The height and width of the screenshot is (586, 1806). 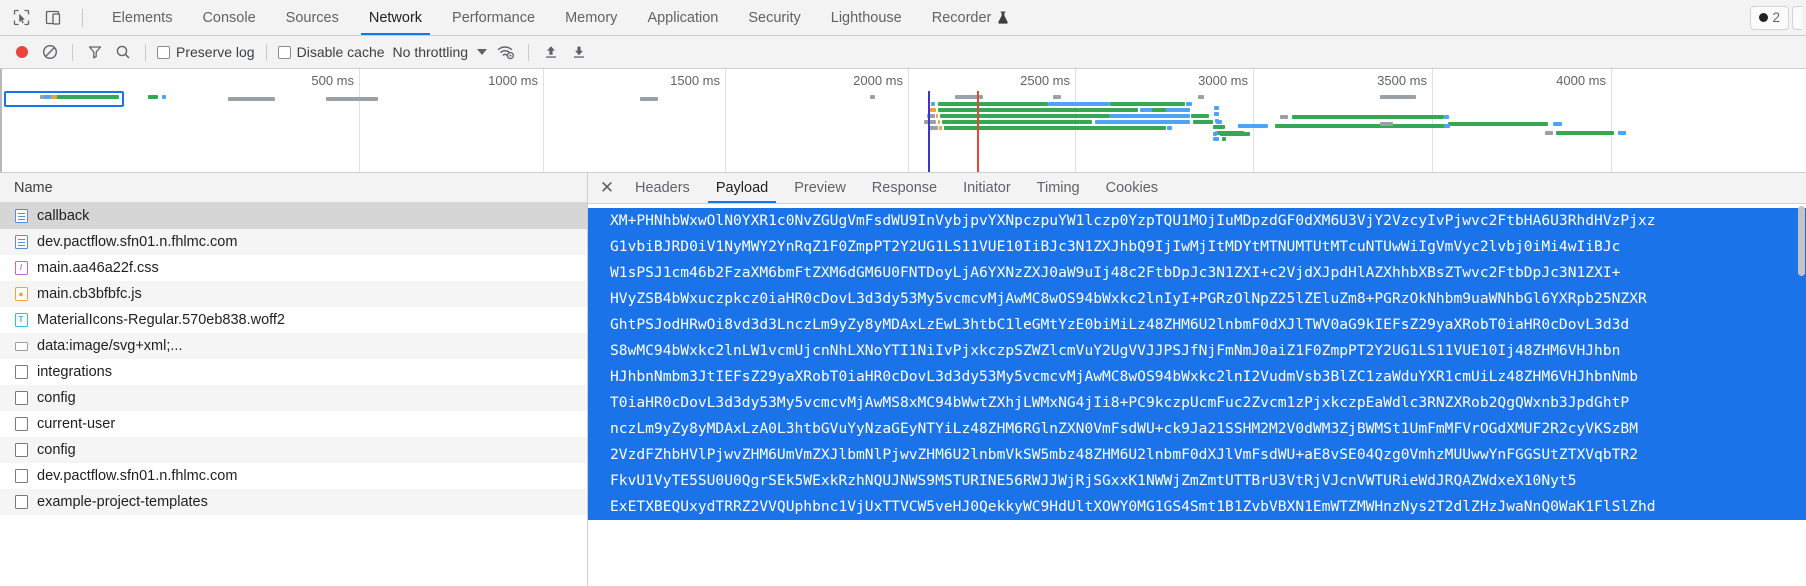 I want to click on detail-tab-cookies: Cookies, so click(x=1132, y=188).